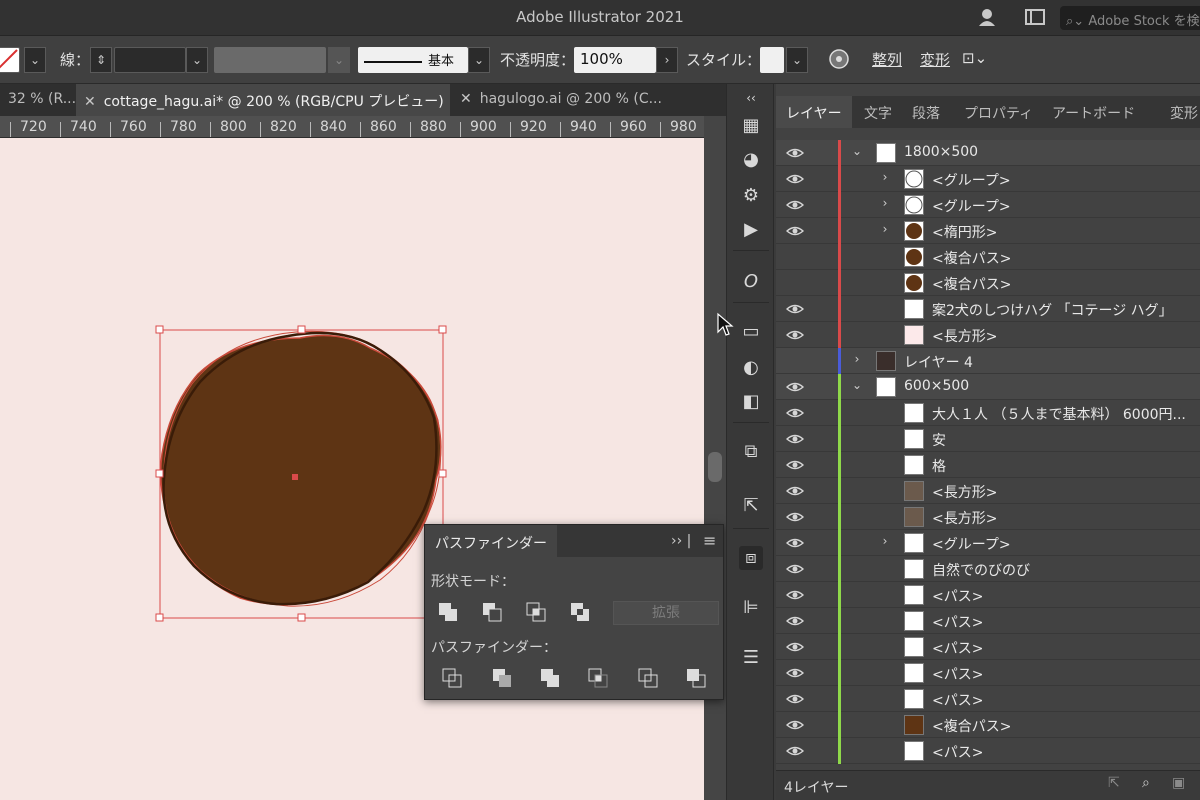 The width and height of the screenshot is (1200, 800). I want to click on stroke-weight-dropdown: ⌄, so click(197, 60).